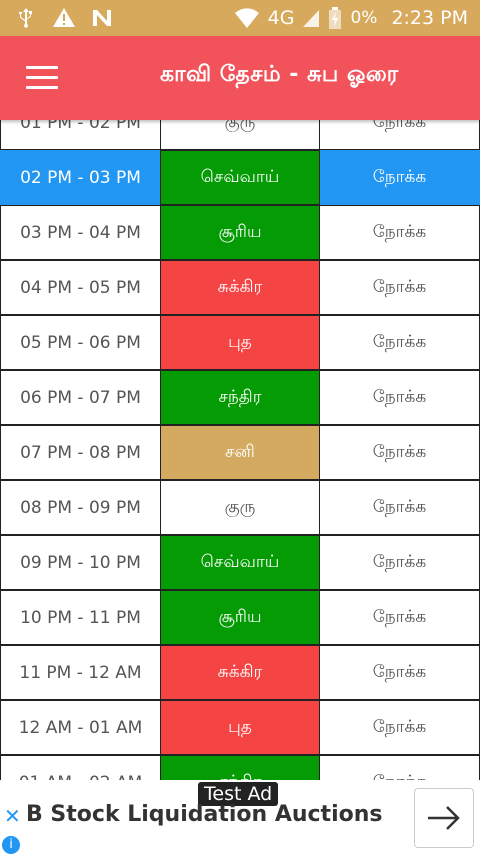 The height and width of the screenshot is (854, 480). Describe the element at coordinates (80, 135) in the screenshot. I see `time-slot-cell: 01 PM - 02 PM` at that location.